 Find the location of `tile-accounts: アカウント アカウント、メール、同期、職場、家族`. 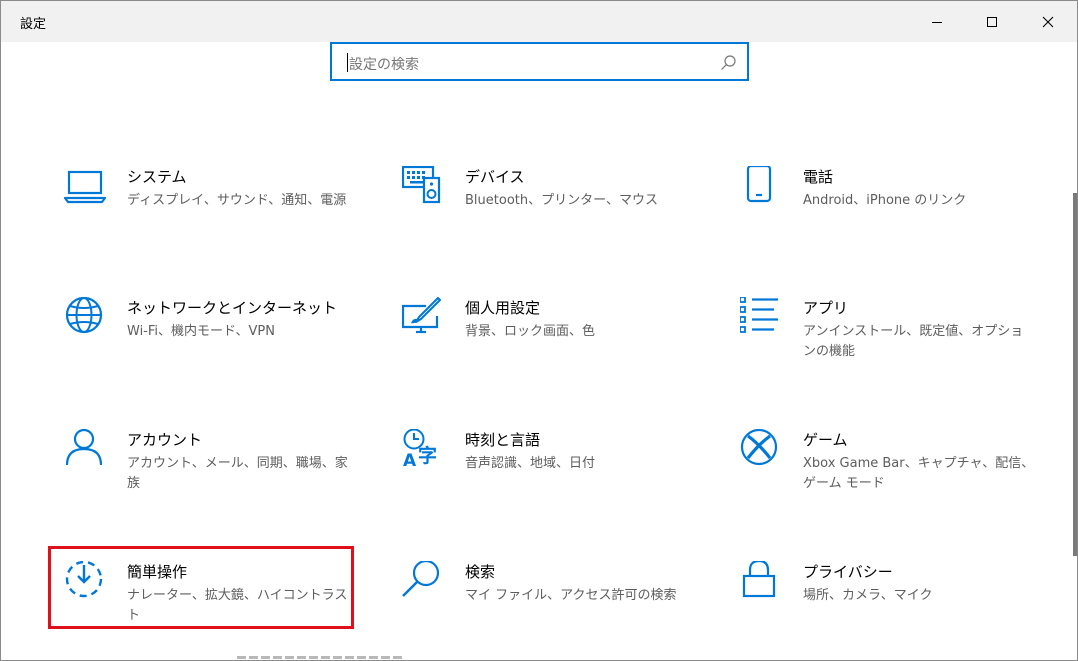

tile-accounts: アカウント アカウント、メール、同期、職場、家族 is located at coordinates (214, 474).